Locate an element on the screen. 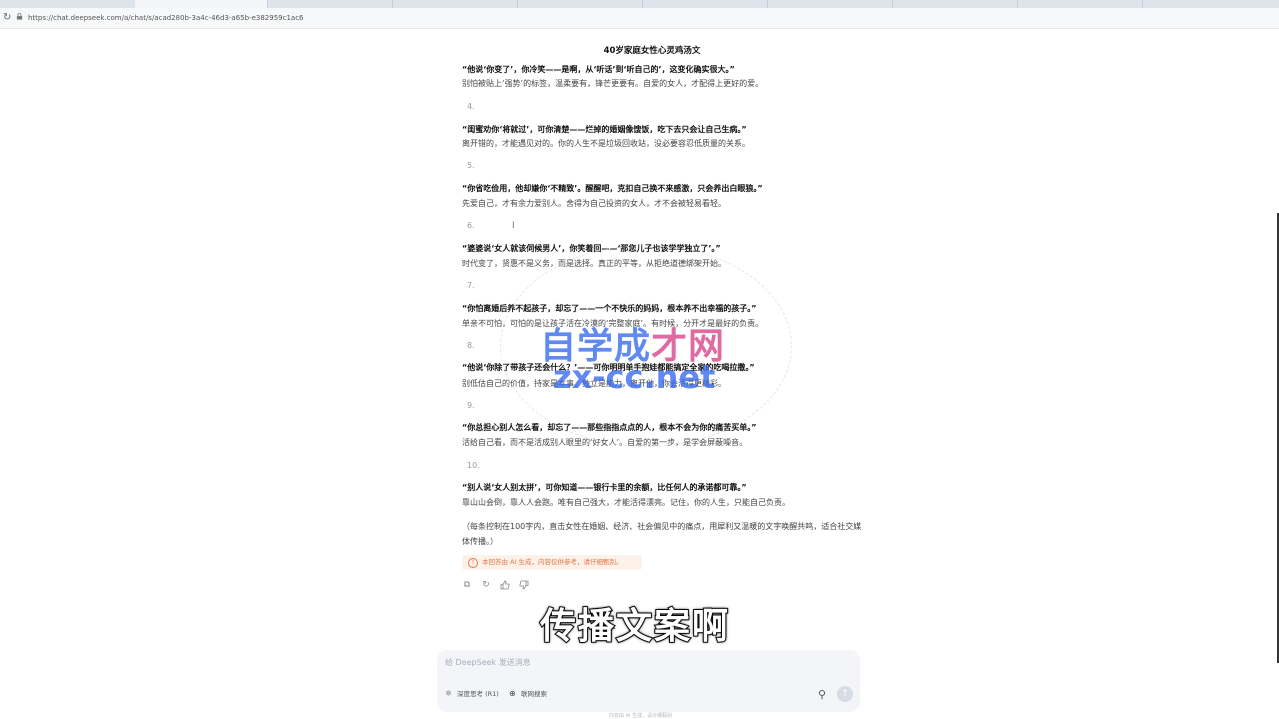 This screenshot has height=719, width=1279. atom-icon: ⚛ is located at coordinates (449, 693).